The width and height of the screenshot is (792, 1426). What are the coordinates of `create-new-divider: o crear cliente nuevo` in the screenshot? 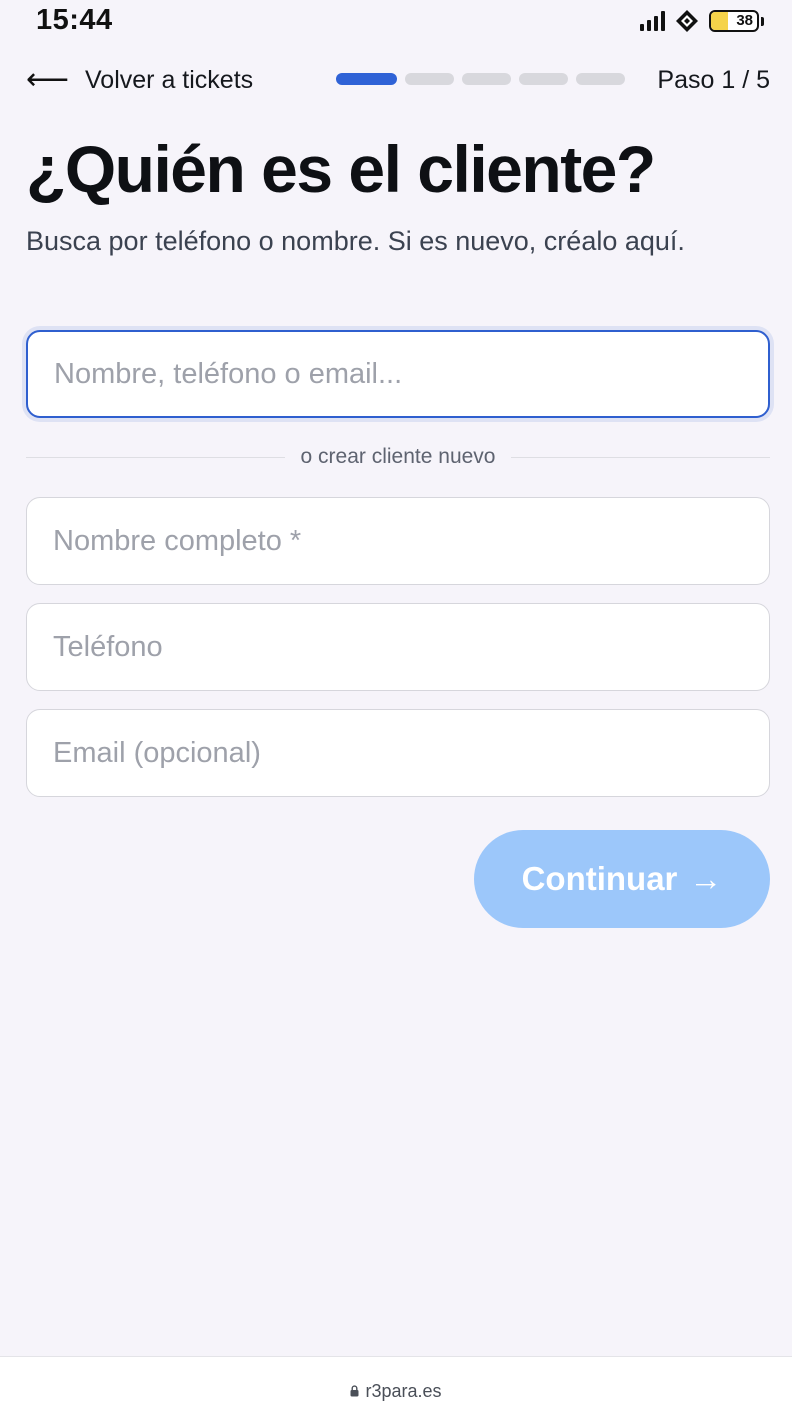 It's located at (398, 457).